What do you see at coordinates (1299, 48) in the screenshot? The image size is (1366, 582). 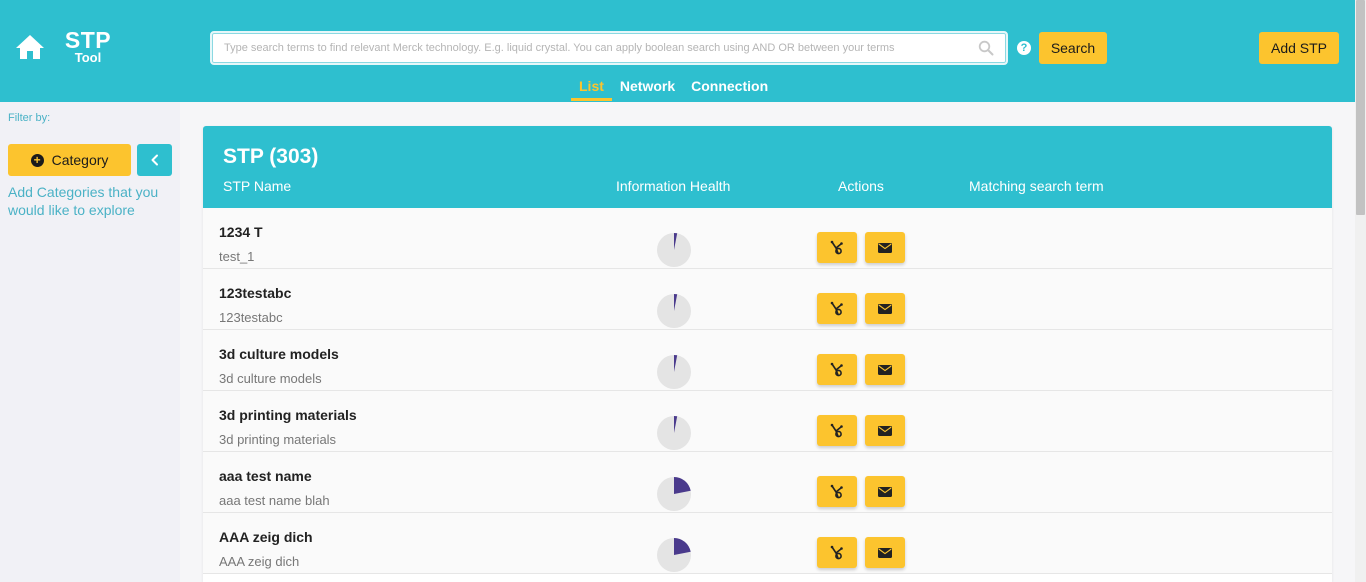 I see `add-stp-button: Add STP` at bounding box center [1299, 48].